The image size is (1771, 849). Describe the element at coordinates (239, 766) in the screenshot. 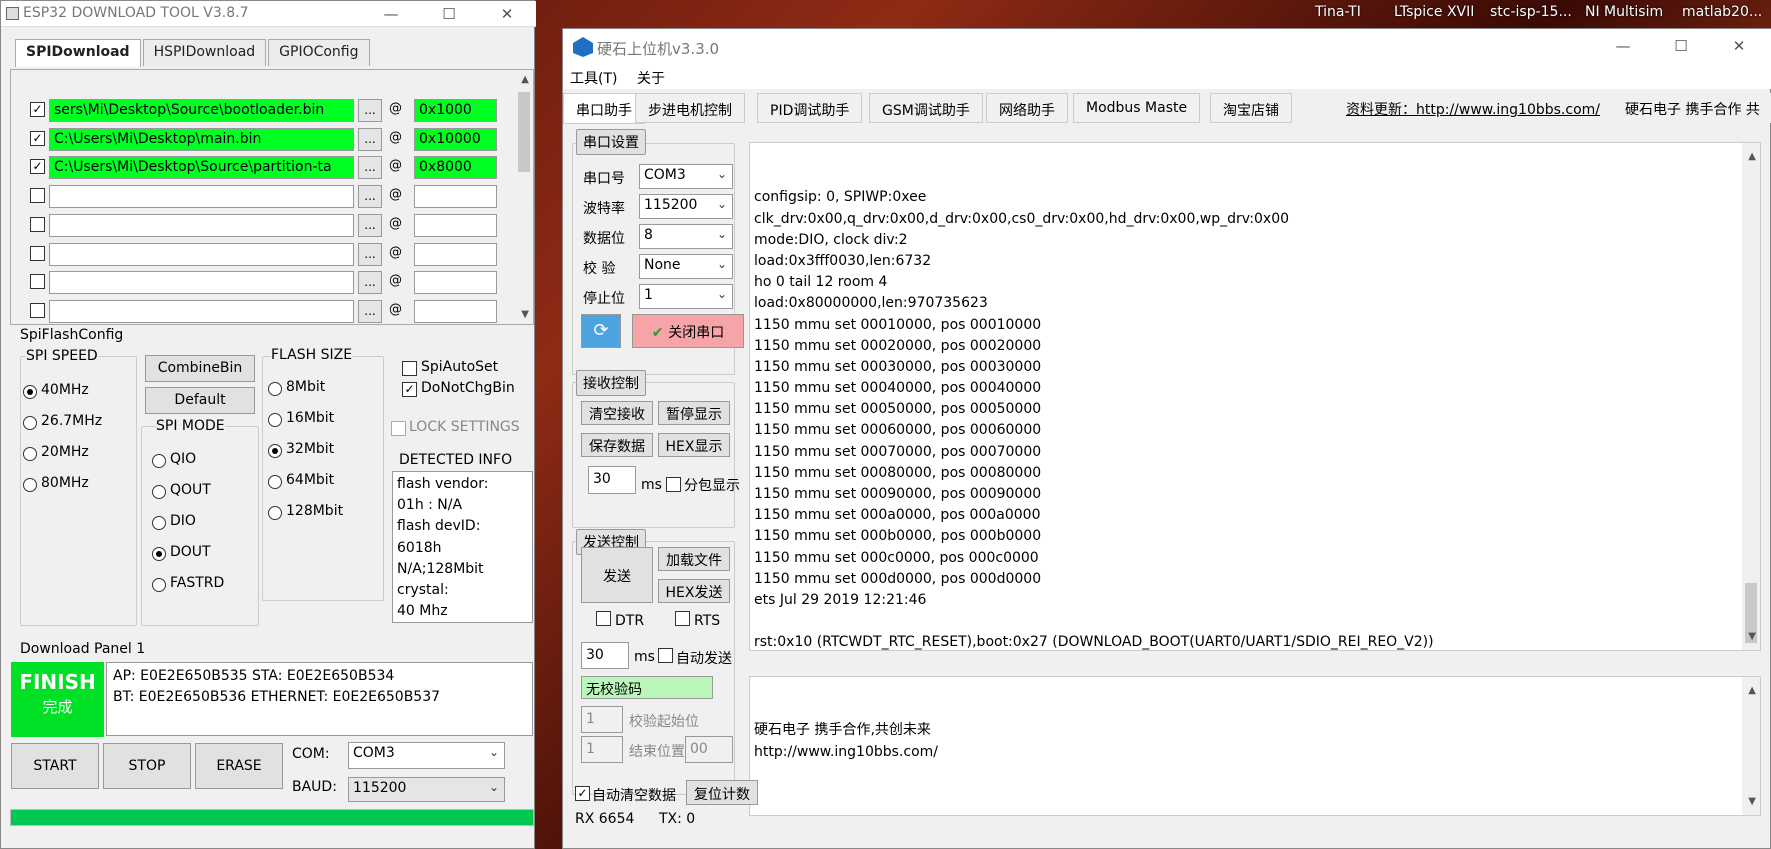

I see `erase-button: ERASE` at that location.